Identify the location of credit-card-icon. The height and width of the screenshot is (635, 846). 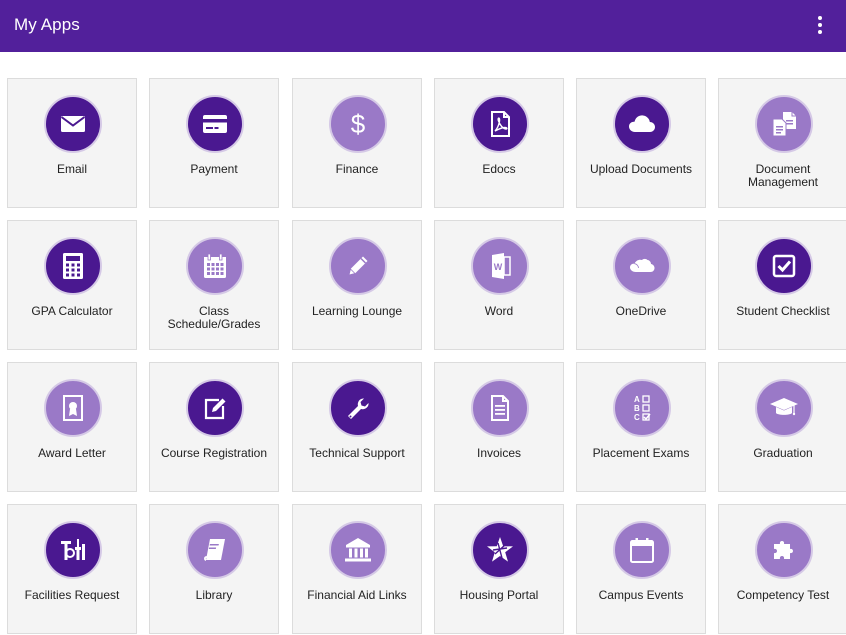
(215, 124).